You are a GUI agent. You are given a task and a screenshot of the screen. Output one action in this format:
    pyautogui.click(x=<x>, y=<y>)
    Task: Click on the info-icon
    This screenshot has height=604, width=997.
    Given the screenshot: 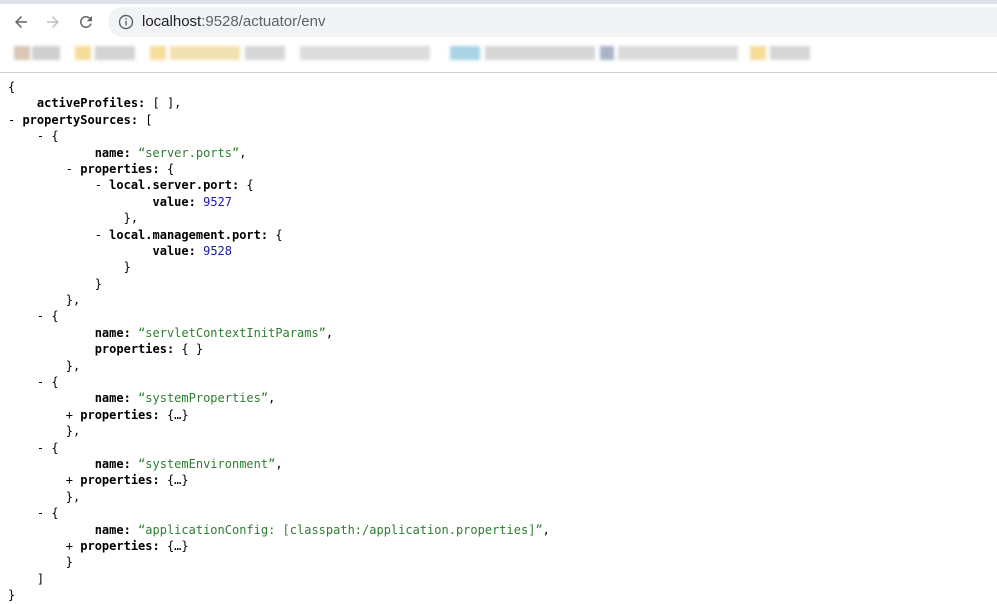 What is the action you would take?
    pyautogui.click(x=126, y=22)
    